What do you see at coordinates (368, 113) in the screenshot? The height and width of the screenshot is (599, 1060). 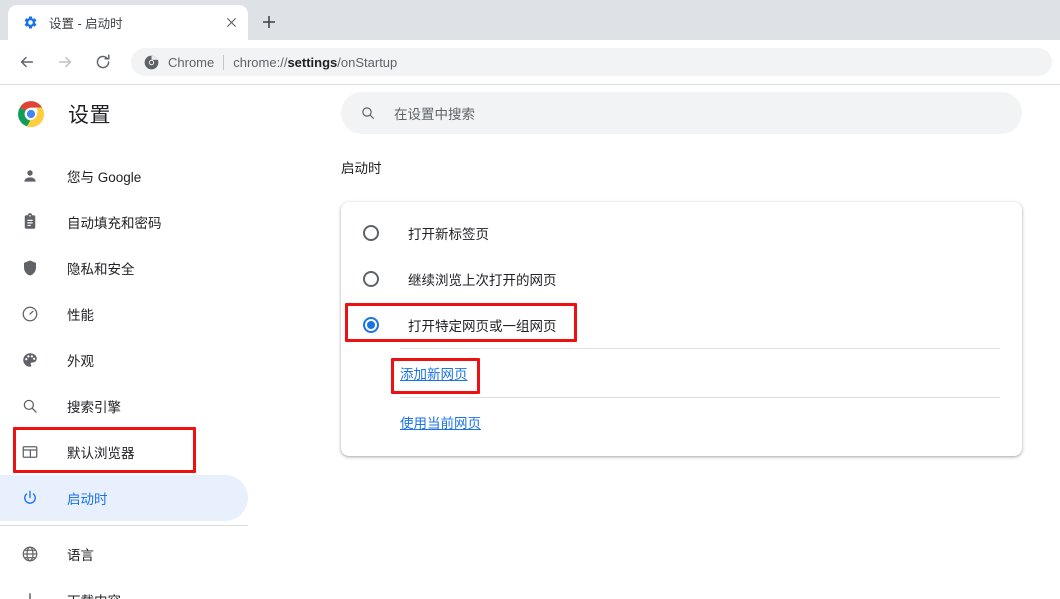 I see `search-icon` at bounding box center [368, 113].